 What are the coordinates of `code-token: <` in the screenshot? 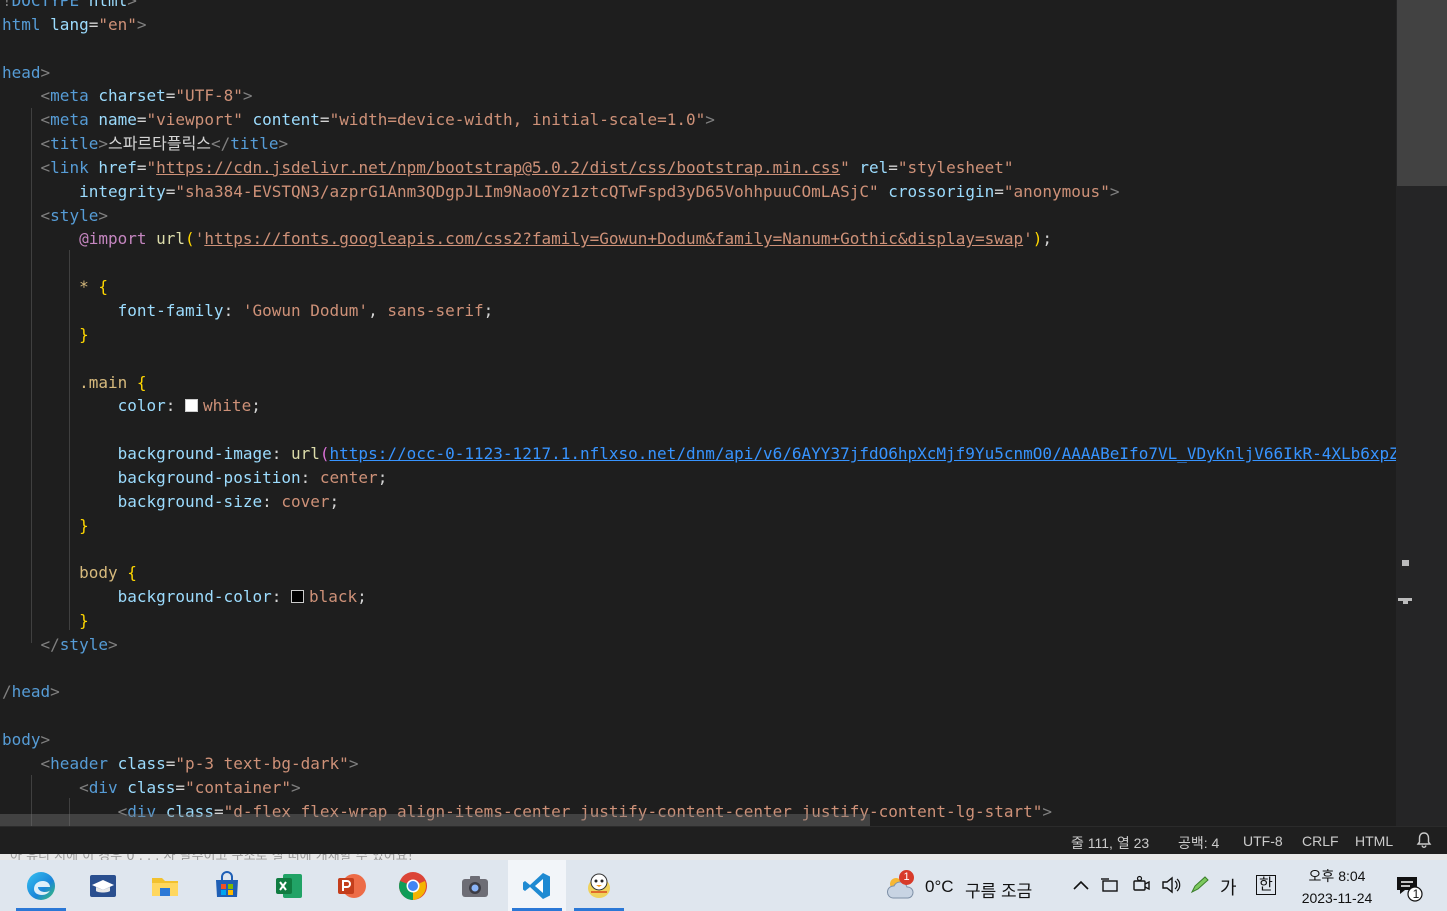 It's located at (45, 120).